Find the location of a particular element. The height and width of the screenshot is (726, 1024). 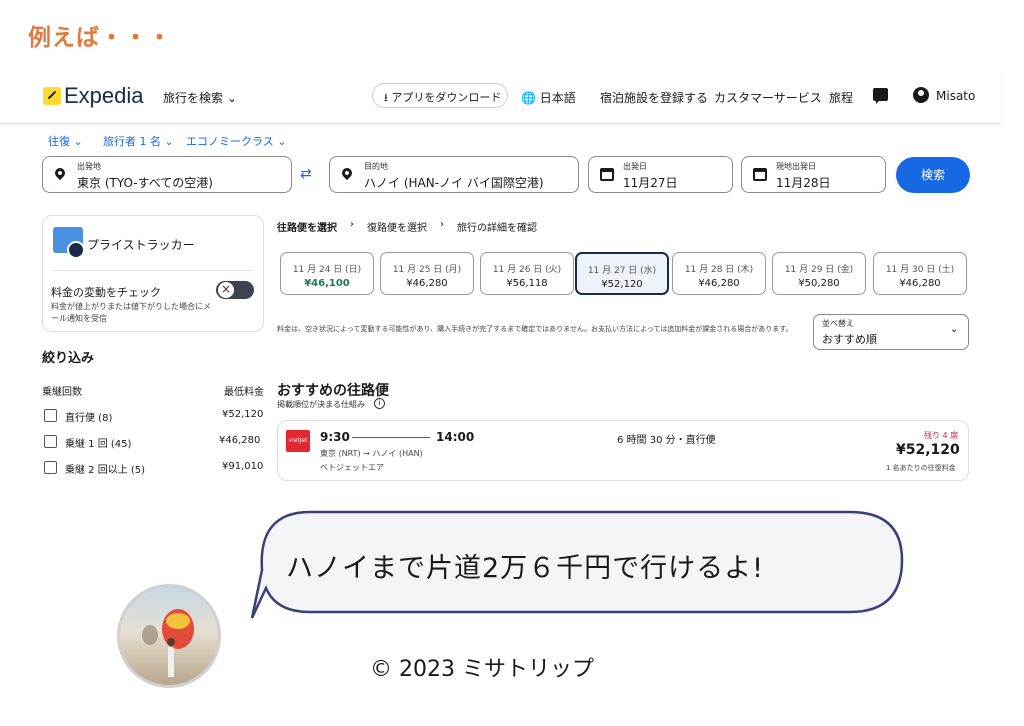

sort-label: 並べ替え is located at coordinates (838, 323).